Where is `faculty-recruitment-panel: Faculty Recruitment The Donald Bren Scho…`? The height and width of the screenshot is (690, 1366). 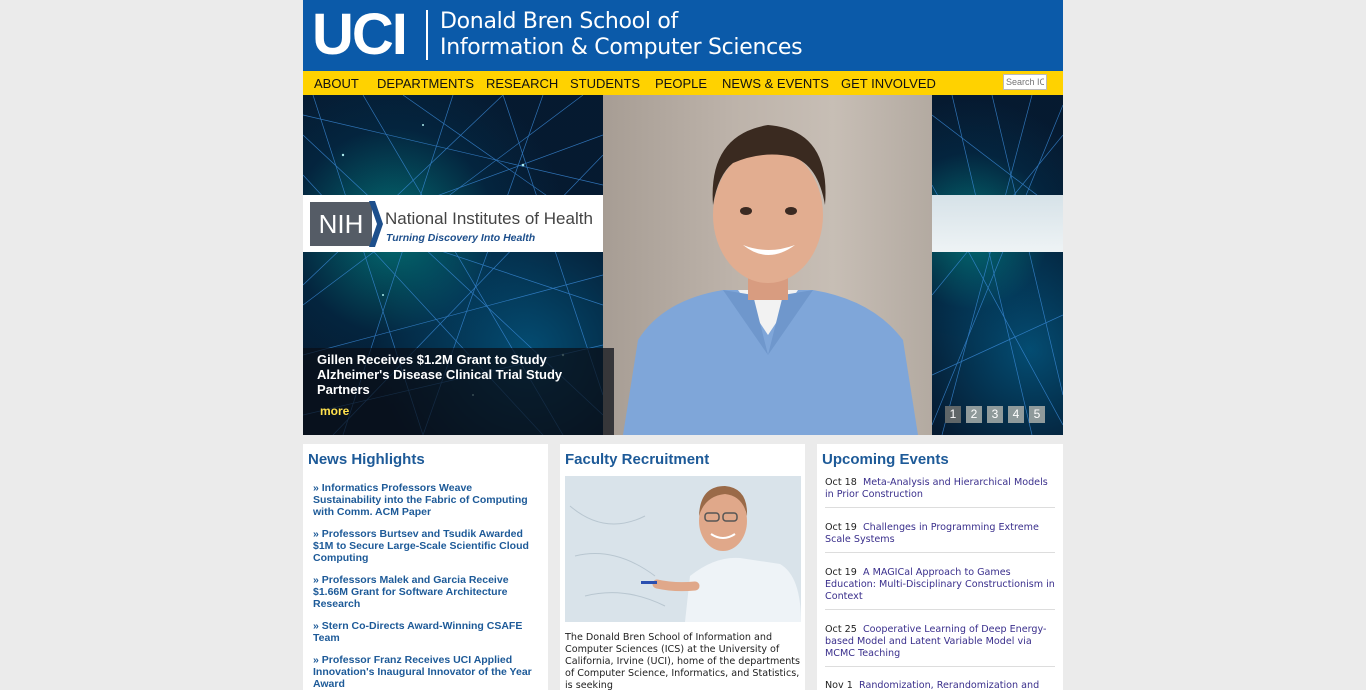 faculty-recruitment-panel: Faculty Recruitment The Donald Bren Scho… is located at coordinates (682, 567).